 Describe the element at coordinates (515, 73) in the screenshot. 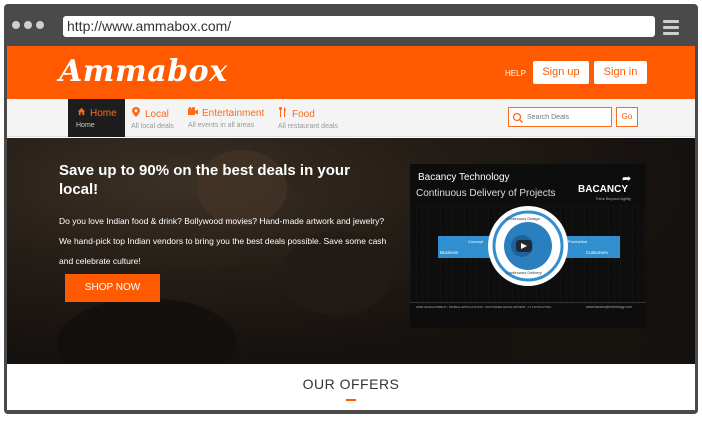

I see `help-link: HELP` at that location.